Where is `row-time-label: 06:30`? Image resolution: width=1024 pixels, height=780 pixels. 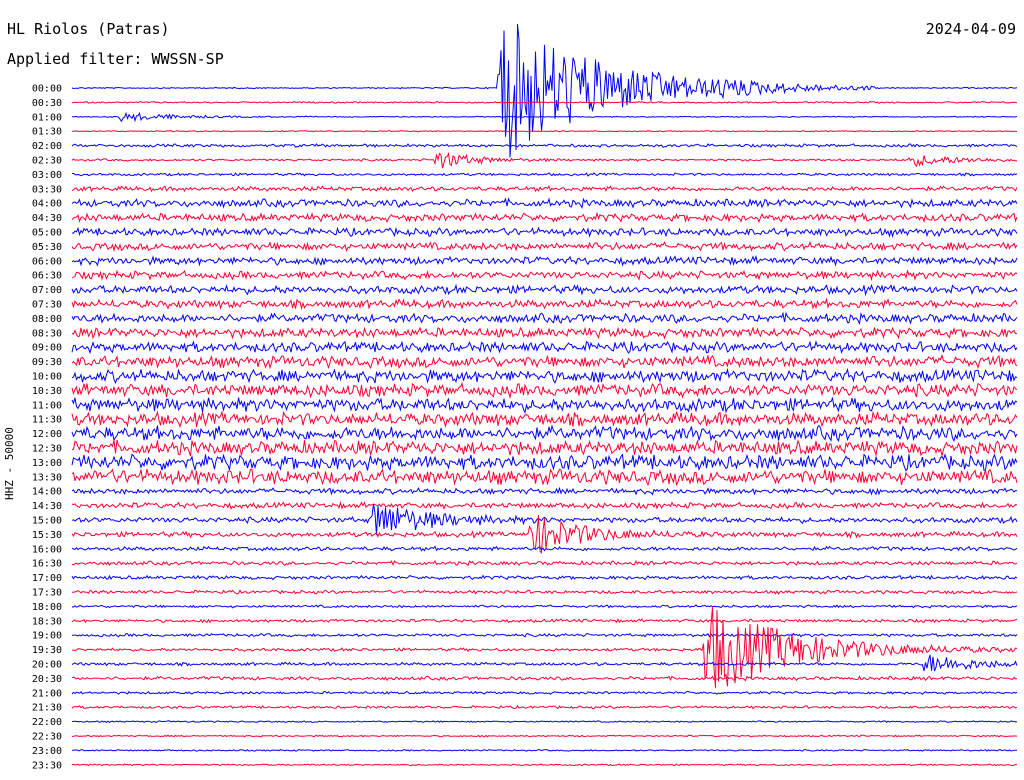 row-time-label: 06:30 is located at coordinates (47, 276).